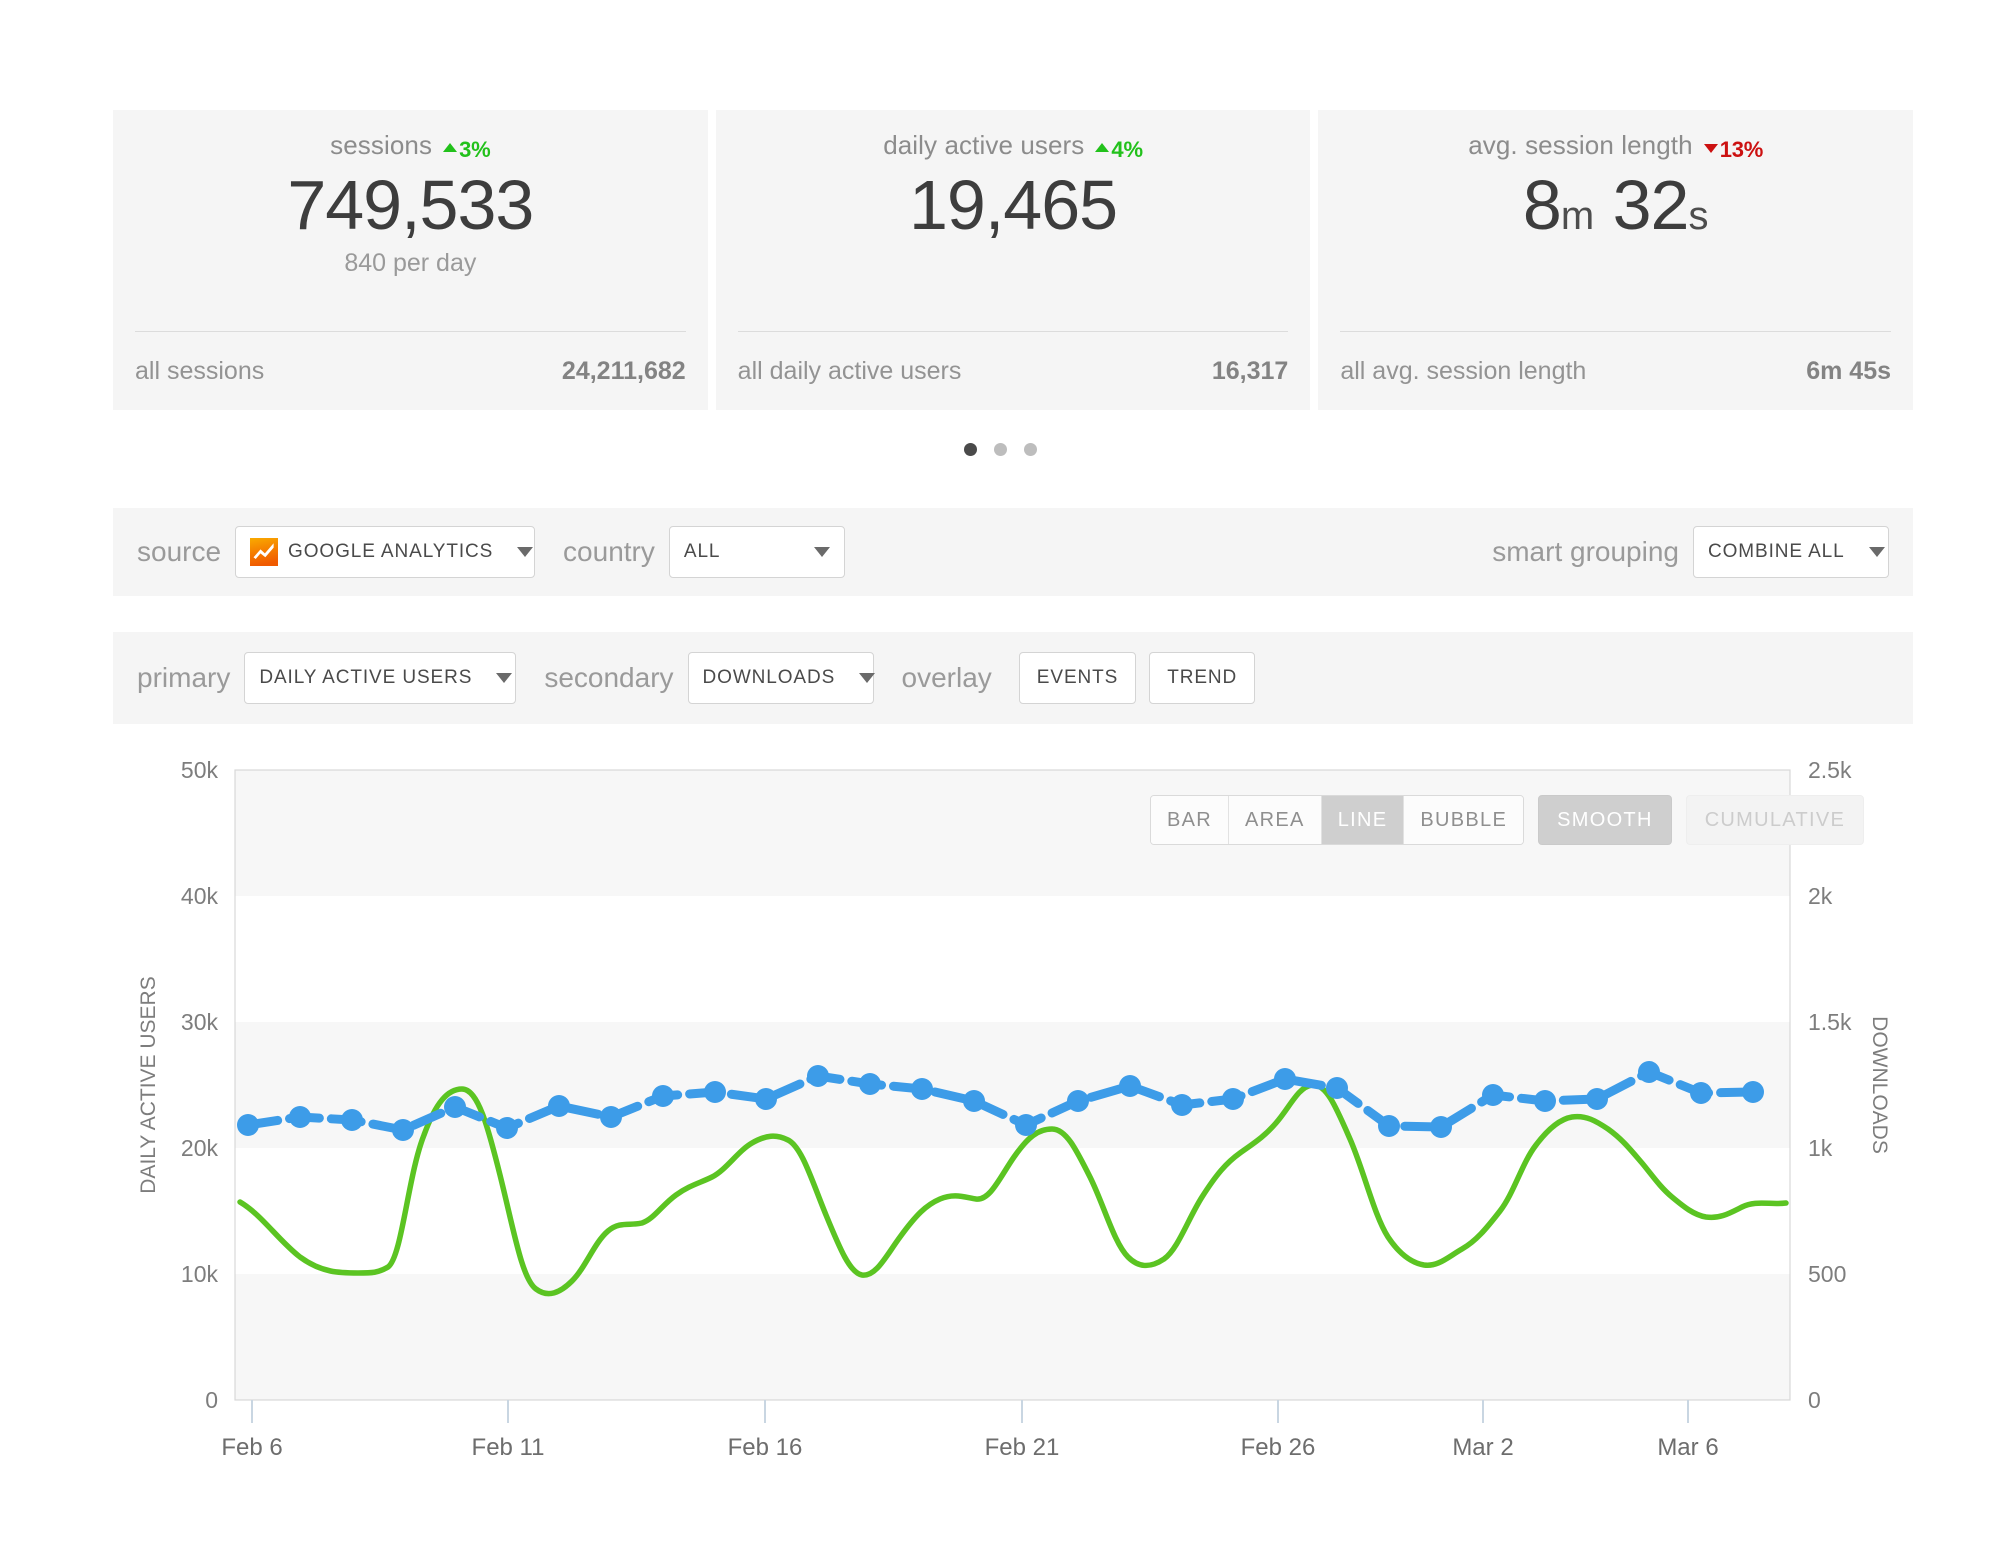  I want to click on overlay-trend-button: TREND, so click(1202, 678).